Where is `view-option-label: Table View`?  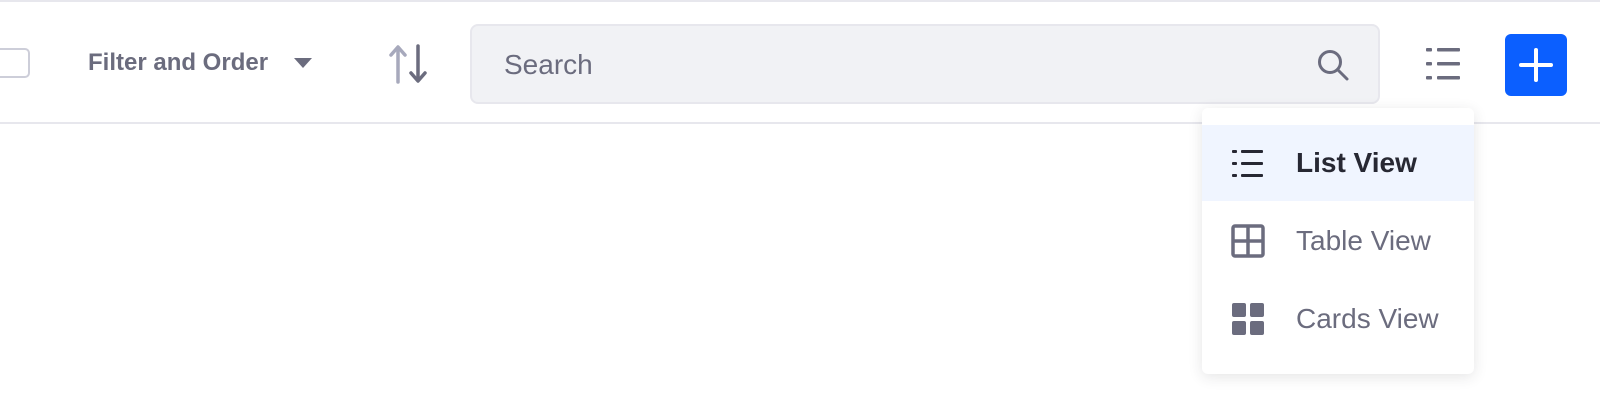 view-option-label: Table View is located at coordinates (1363, 240).